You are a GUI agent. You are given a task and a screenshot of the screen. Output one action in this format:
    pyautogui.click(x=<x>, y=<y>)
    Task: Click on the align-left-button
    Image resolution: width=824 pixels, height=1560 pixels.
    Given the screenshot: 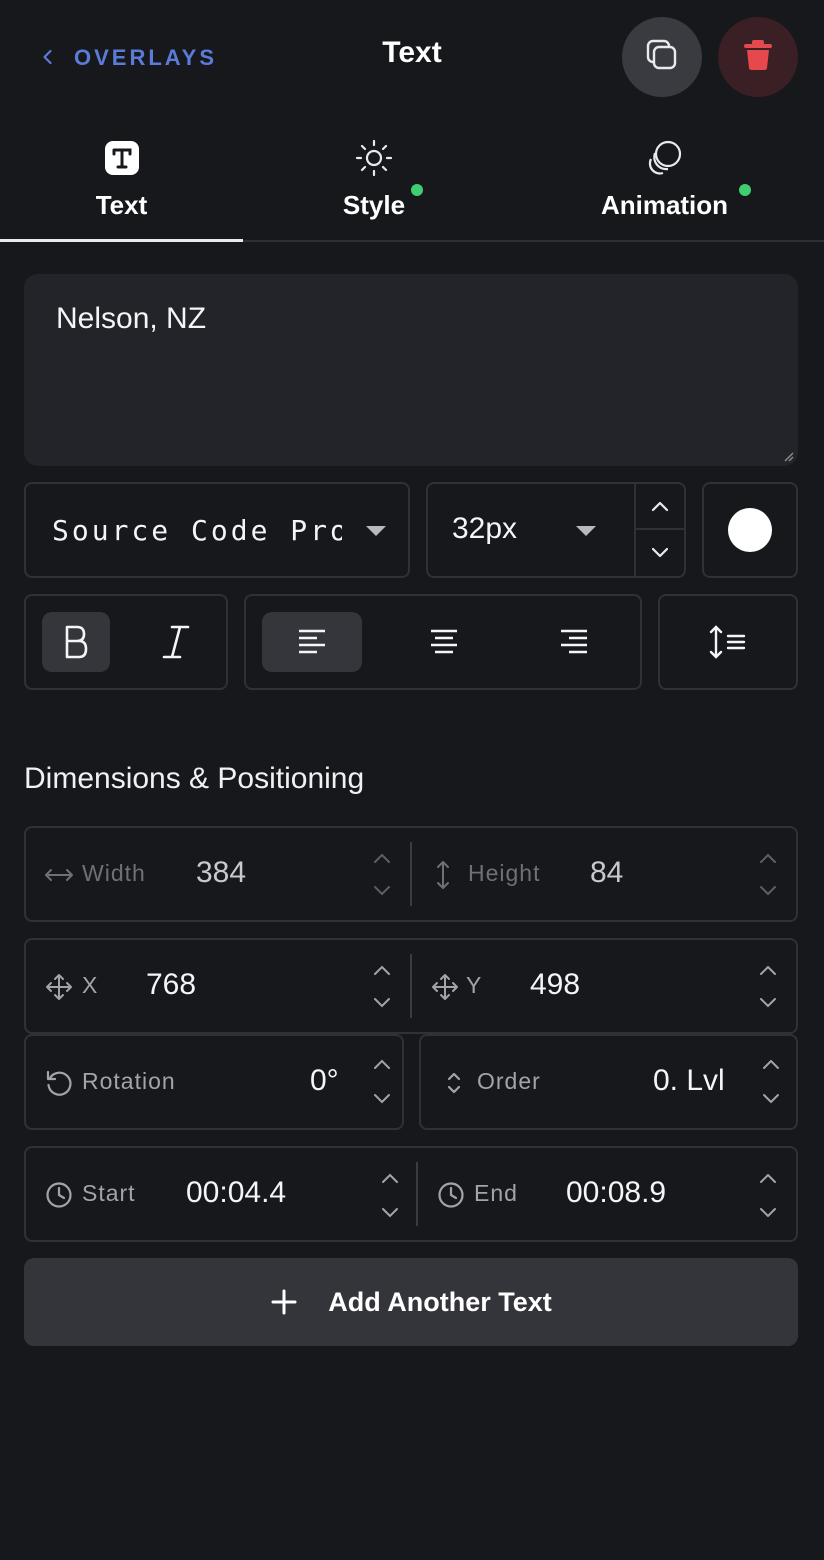 What is the action you would take?
    pyautogui.click(x=312, y=642)
    